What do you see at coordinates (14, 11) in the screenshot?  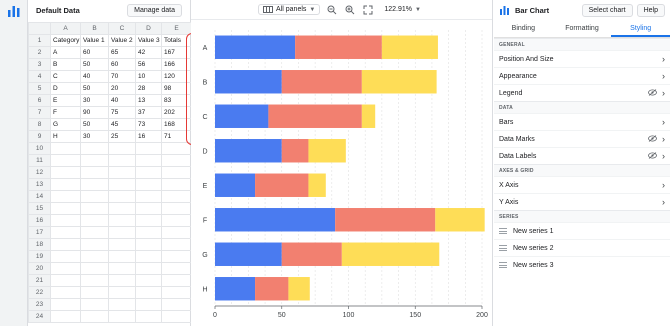 I see `chart-app-icon` at bounding box center [14, 11].